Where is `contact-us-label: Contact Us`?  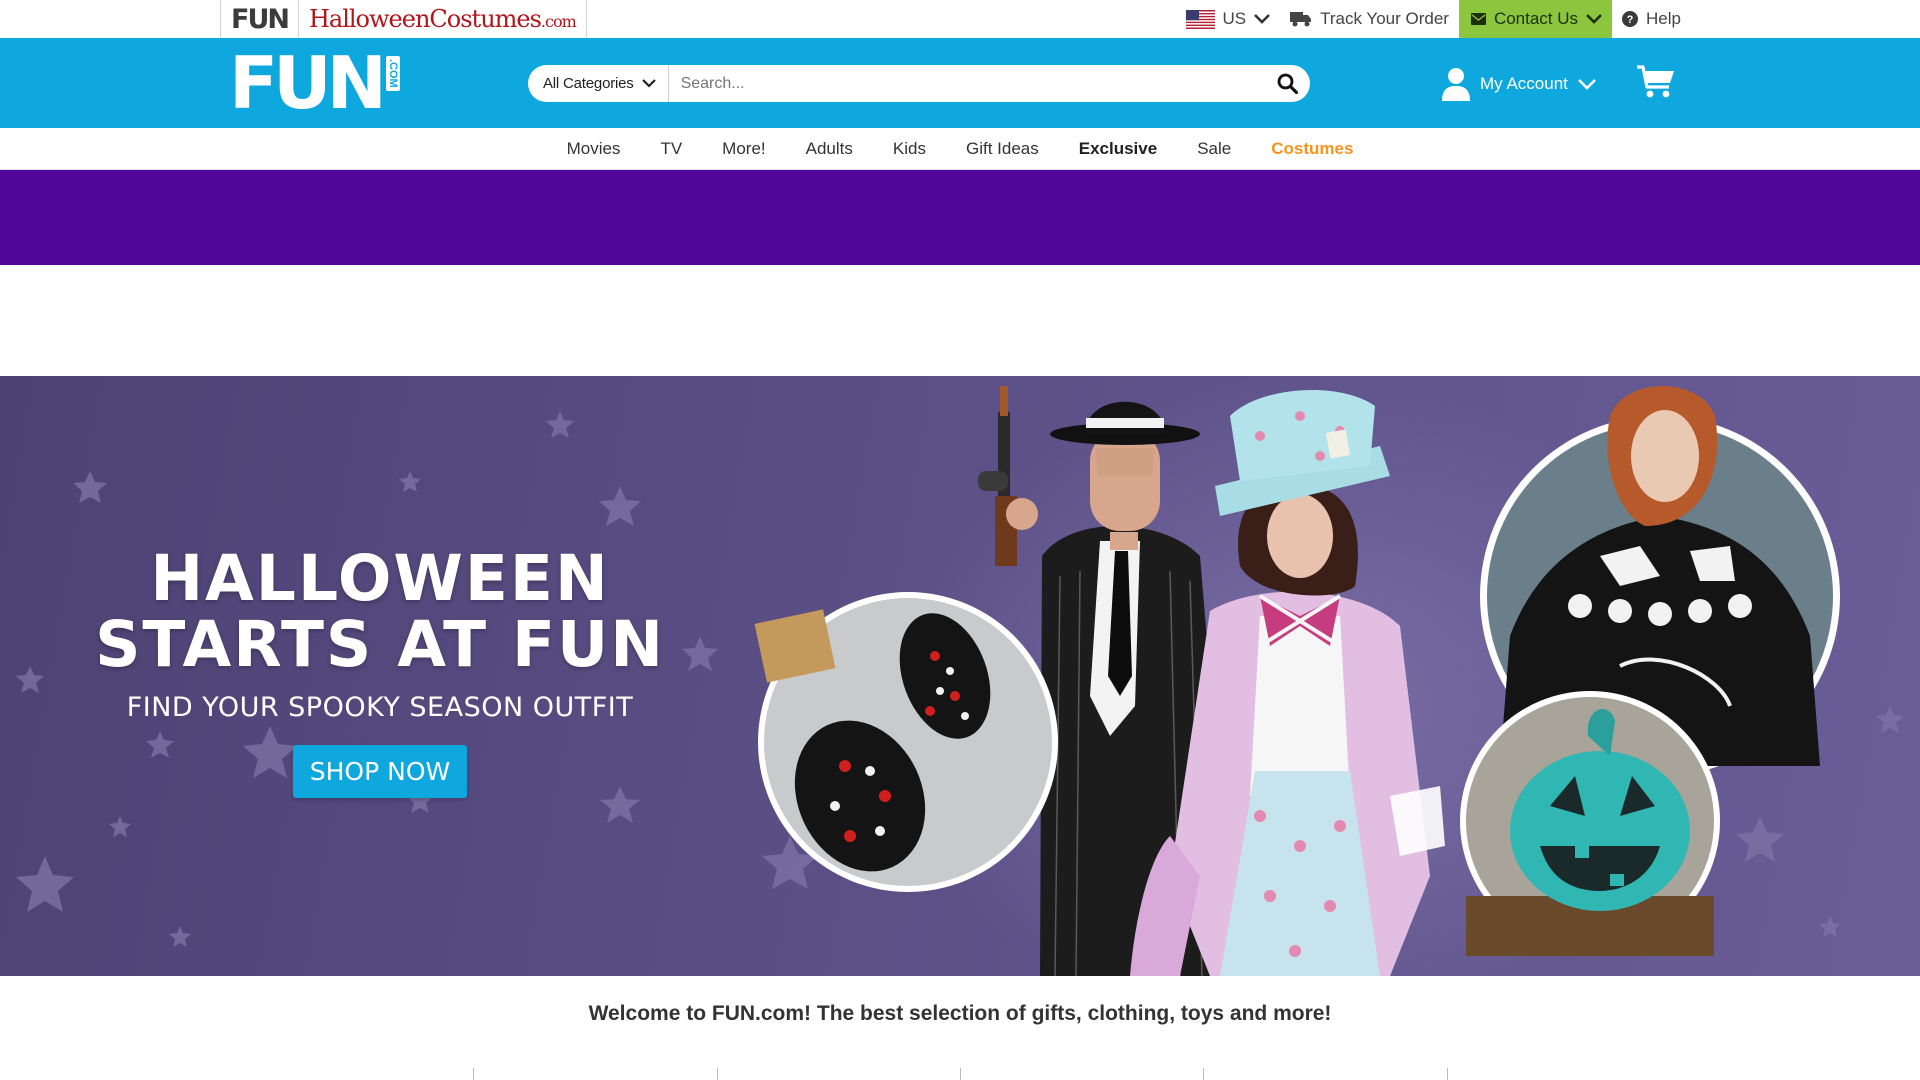
contact-us-label: Contact Us is located at coordinates (1536, 18).